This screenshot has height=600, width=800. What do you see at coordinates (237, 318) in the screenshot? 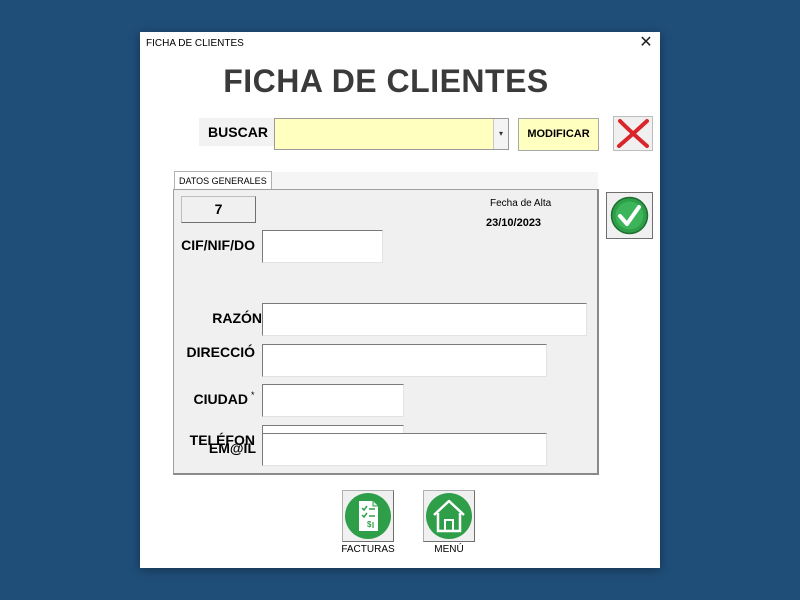
I see `razon-label: RAZÓN` at bounding box center [237, 318].